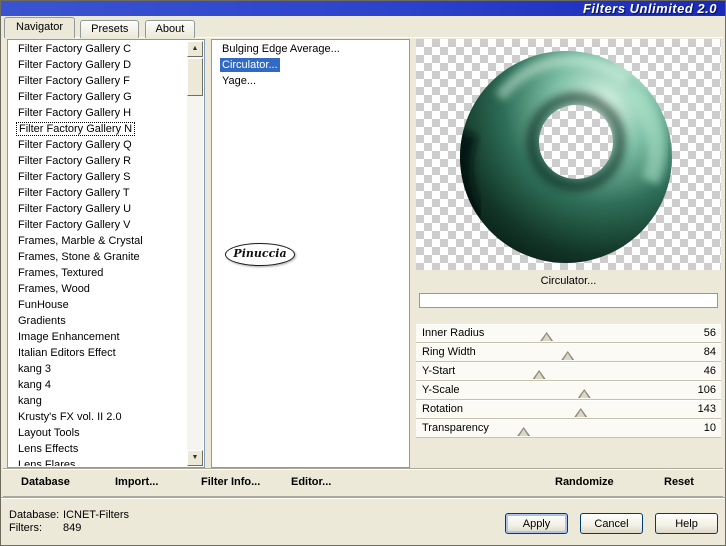 Image resolution: width=726 pixels, height=546 pixels. What do you see at coordinates (98, 401) in the screenshot?
I see `category-item: kang` at bounding box center [98, 401].